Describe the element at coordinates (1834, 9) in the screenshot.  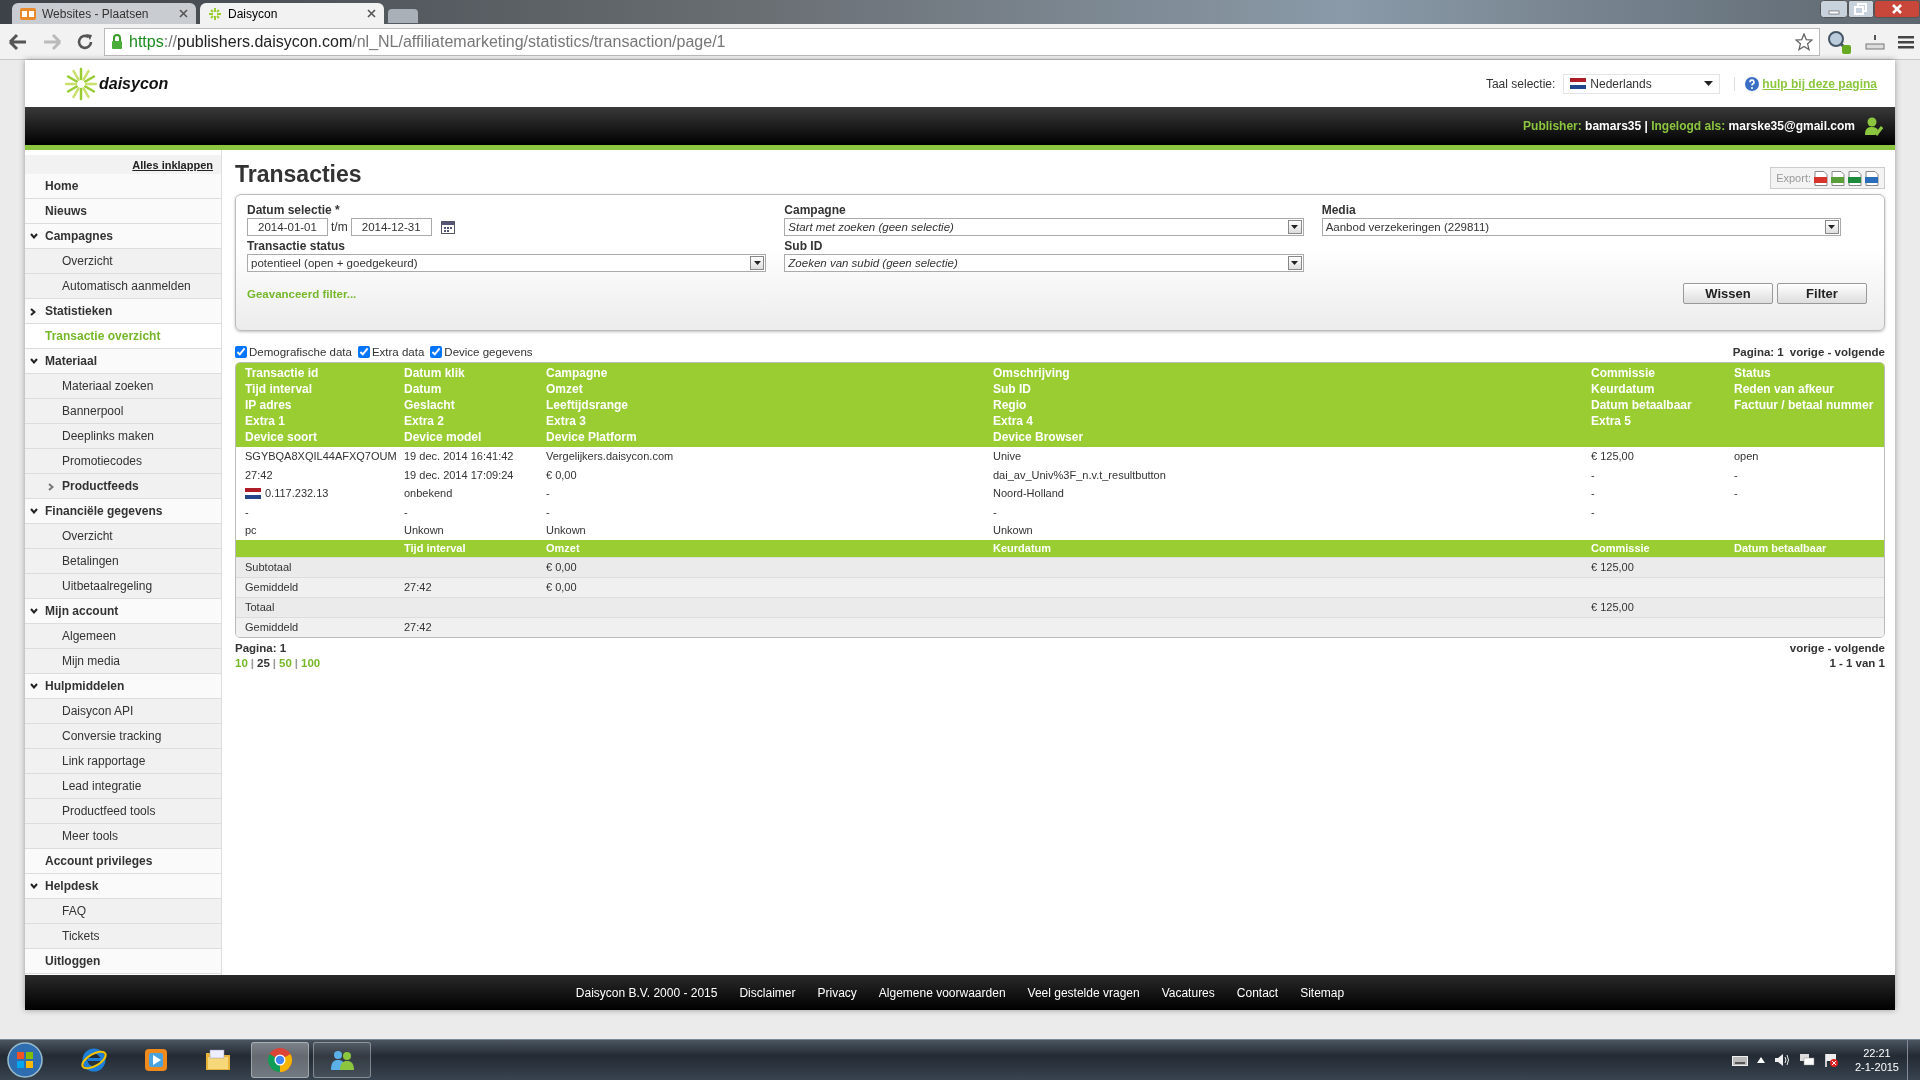
I see `minimize-button` at that location.